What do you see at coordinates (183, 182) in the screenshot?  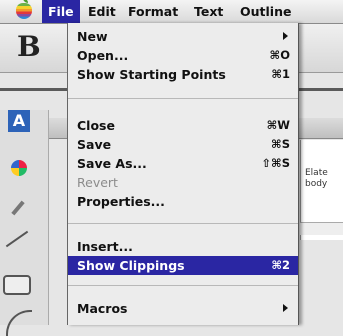 I see `menu-item-revert: Revert` at bounding box center [183, 182].